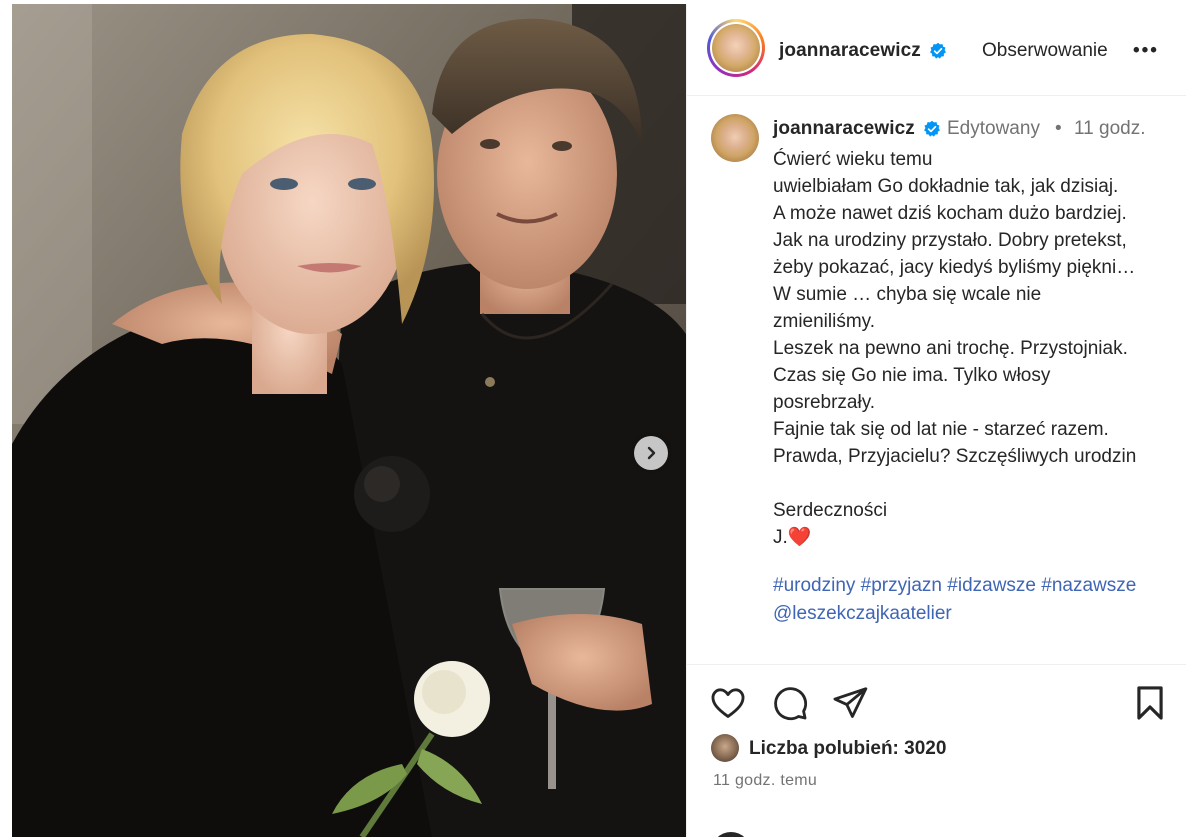  Describe the element at coordinates (850, 51) in the screenshot. I see `author-username: joannaracewicz` at that location.